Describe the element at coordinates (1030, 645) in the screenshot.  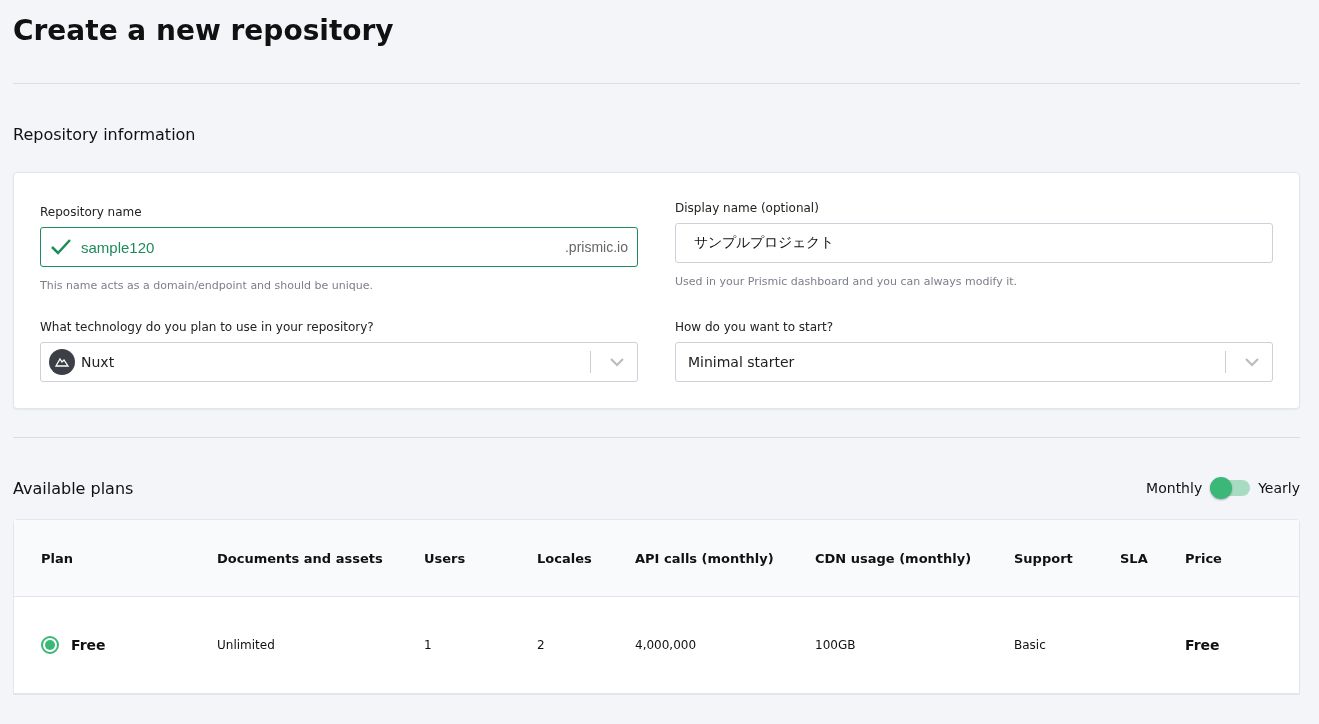
I see `table-cell-text: Basic` at that location.